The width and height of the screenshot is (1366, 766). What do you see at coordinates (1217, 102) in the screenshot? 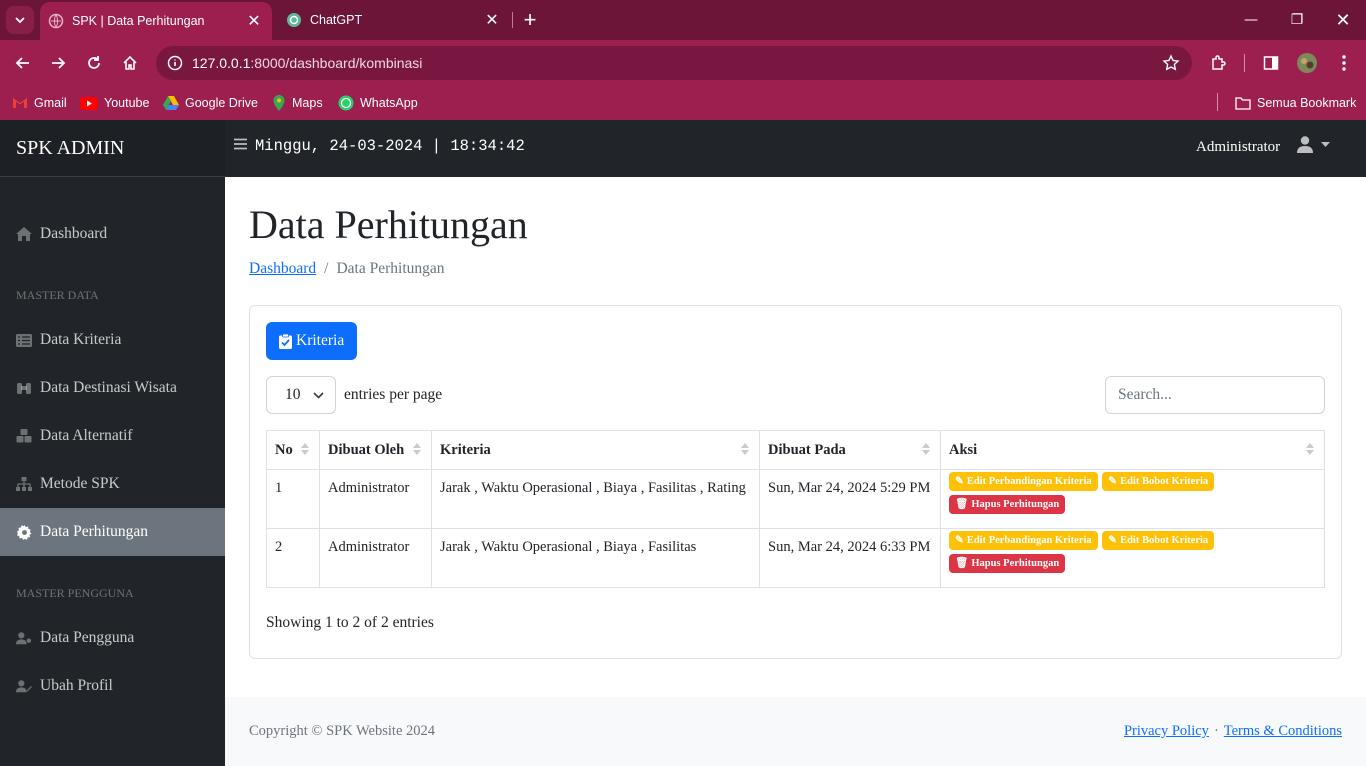
I see `bookmarks-divider` at bounding box center [1217, 102].